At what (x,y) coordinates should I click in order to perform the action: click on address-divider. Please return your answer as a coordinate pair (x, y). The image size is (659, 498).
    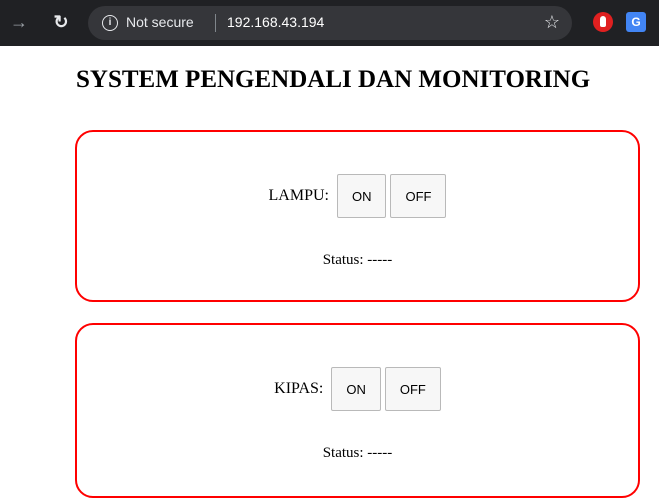
    Looking at the image, I should click on (215, 23).